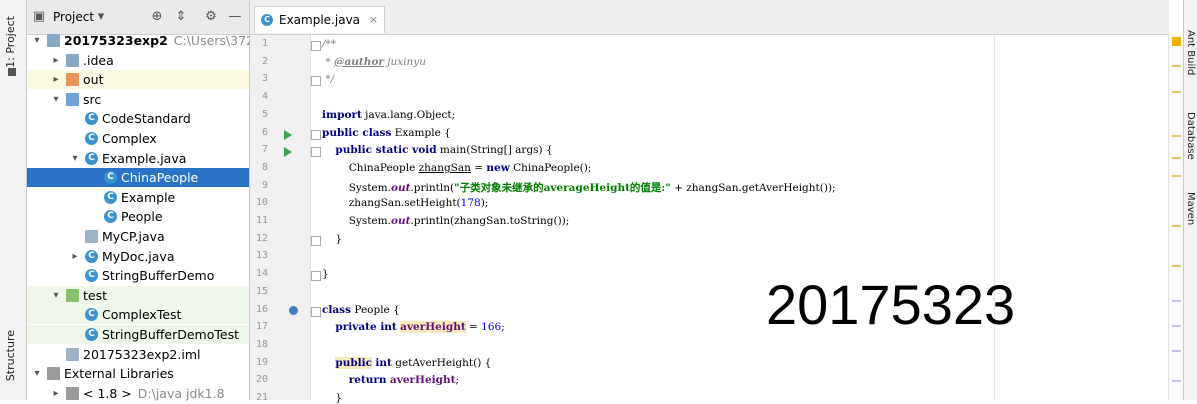 The image size is (1197, 404). Describe the element at coordinates (261, 380) in the screenshot. I see `line-number: 20` at that location.